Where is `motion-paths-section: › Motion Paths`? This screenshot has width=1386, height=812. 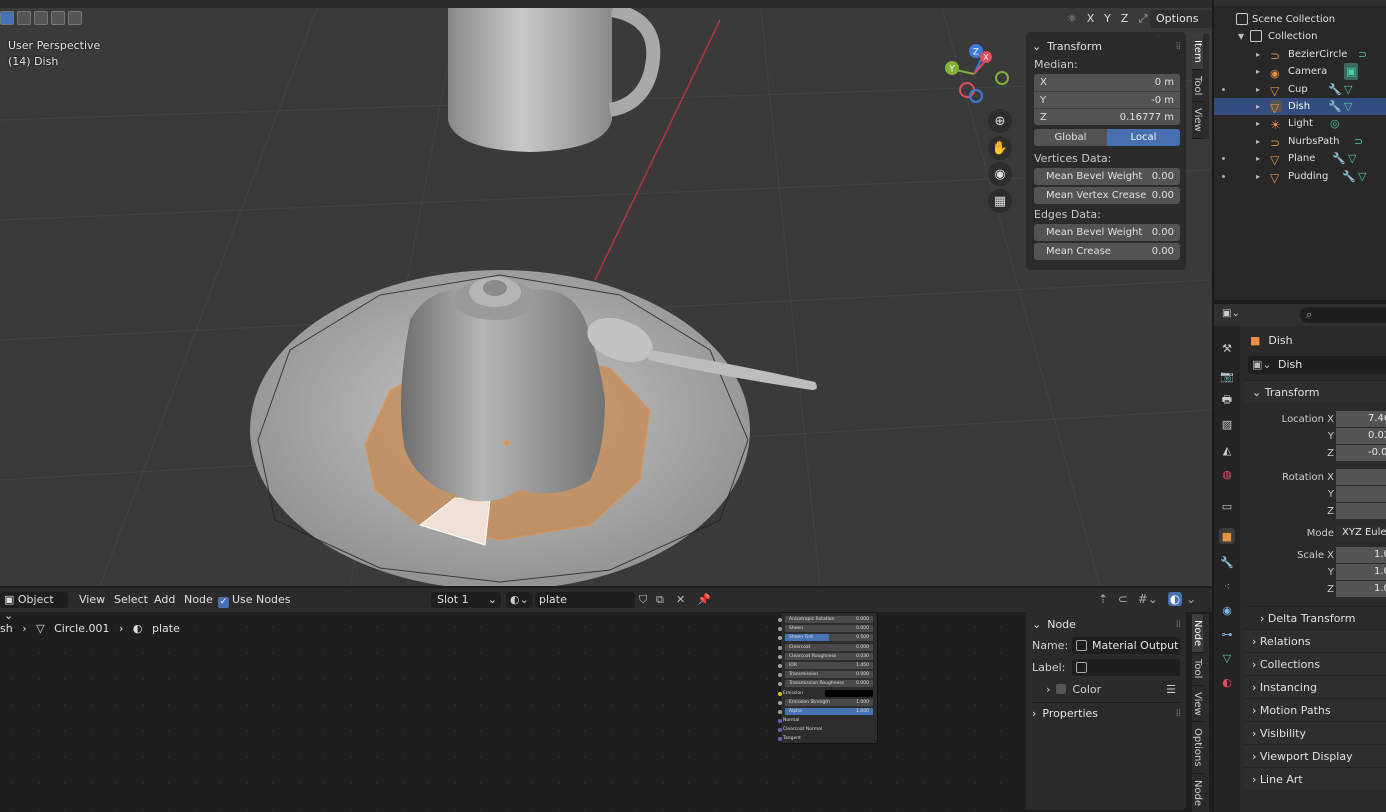
motion-paths-section: › Motion Paths is located at coordinates (1315, 709).